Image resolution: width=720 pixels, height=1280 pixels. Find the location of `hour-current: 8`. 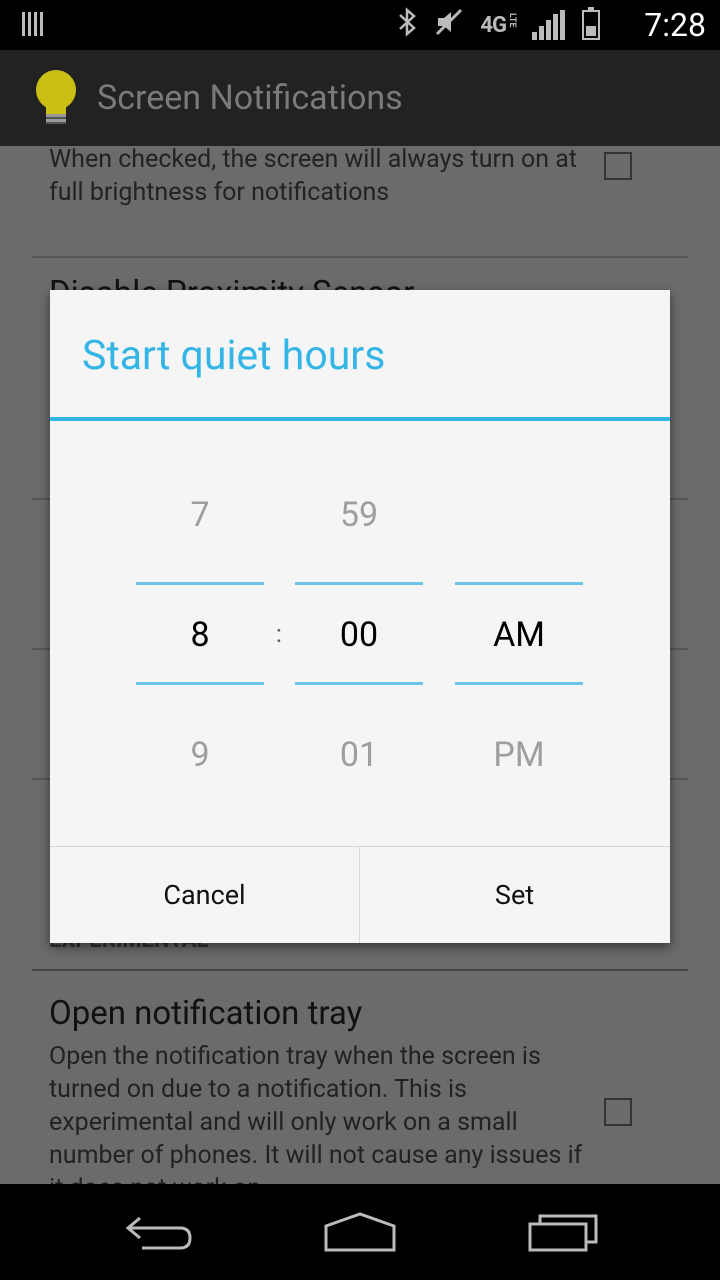

hour-current: 8 is located at coordinates (200, 635).